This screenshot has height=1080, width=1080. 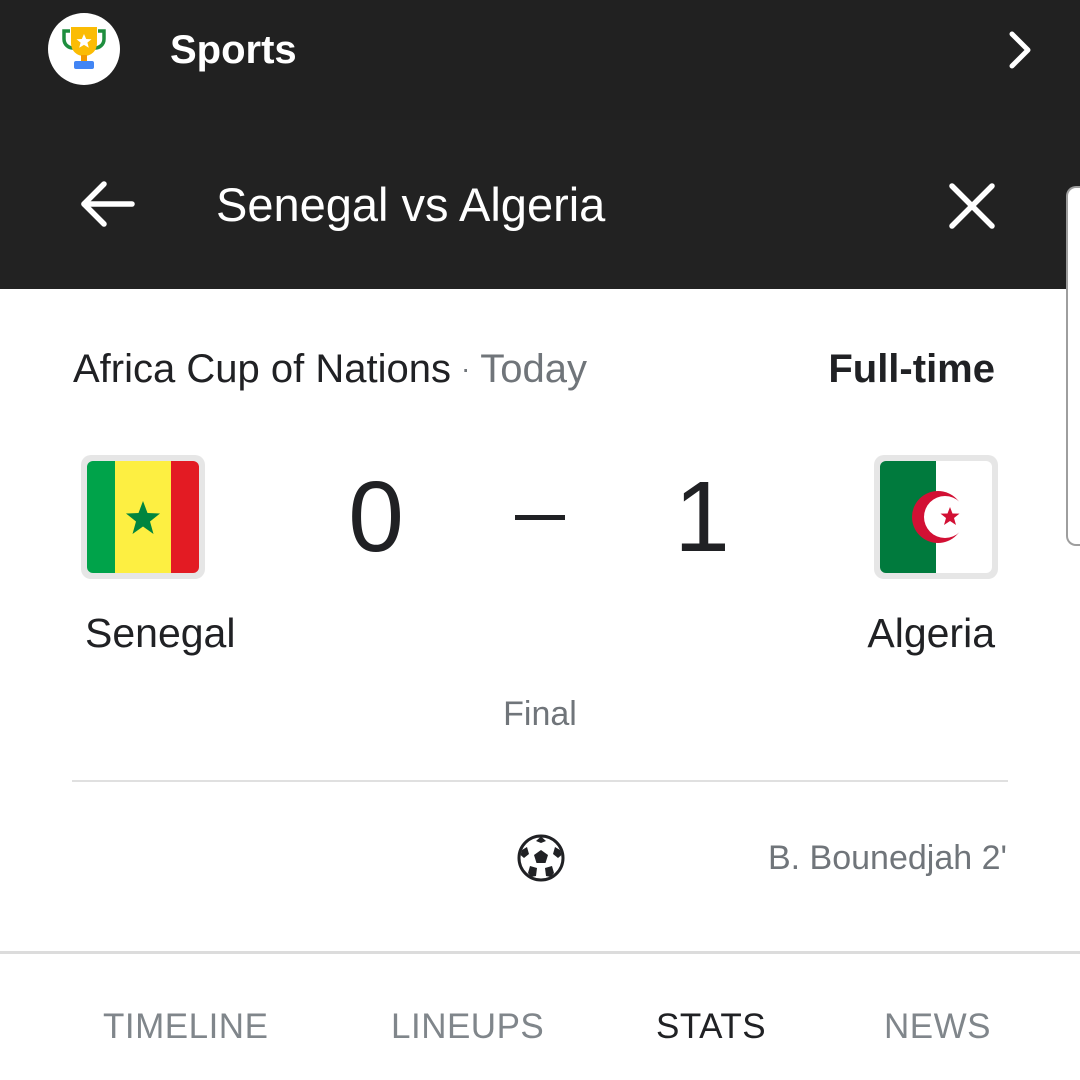 I want to click on away-team-name: Algeria, so click(x=931, y=633).